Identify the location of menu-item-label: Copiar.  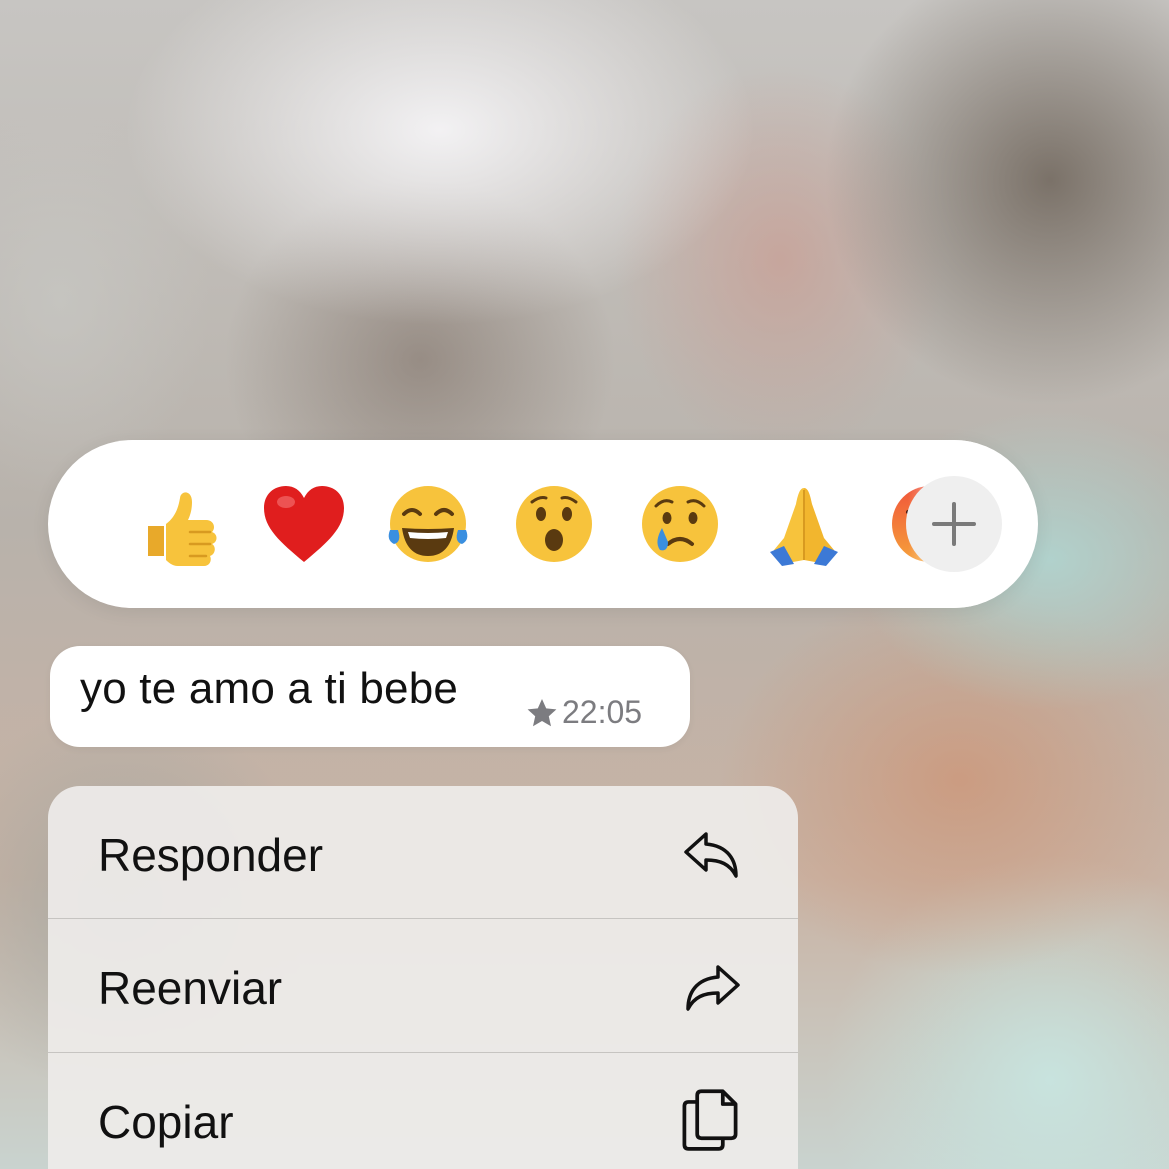
(166, 1122).